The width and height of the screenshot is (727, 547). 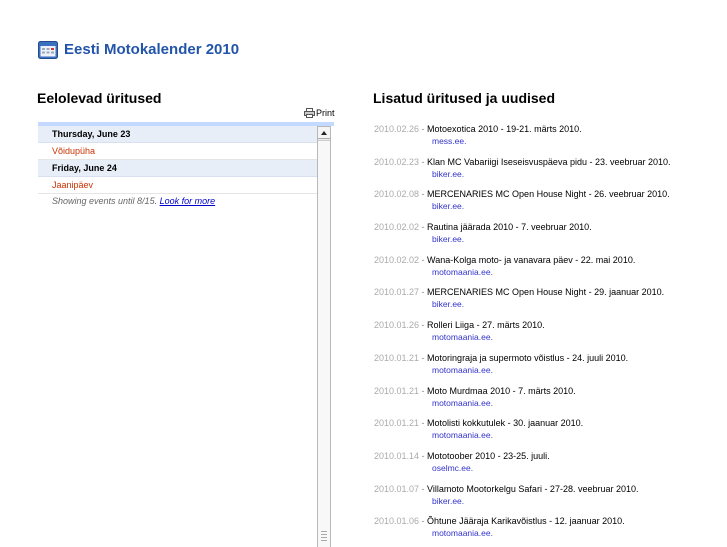 I want to click on site-header: Eesti Motokalender 2010, so click(x=138, y=49).